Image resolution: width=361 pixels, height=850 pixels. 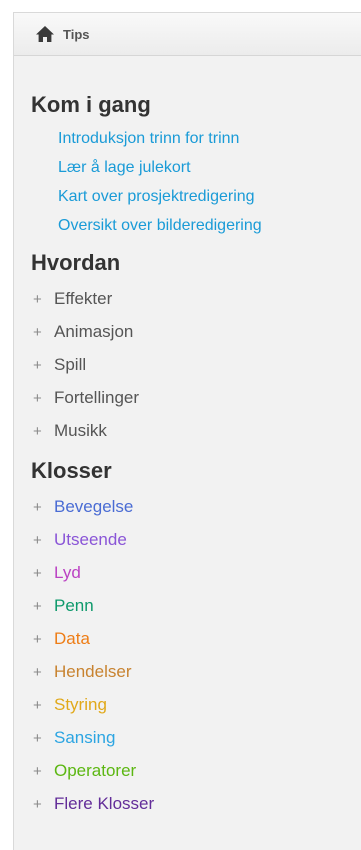 I want to click on howto-item-label: Fortellinger, so click(x=97, y=397).